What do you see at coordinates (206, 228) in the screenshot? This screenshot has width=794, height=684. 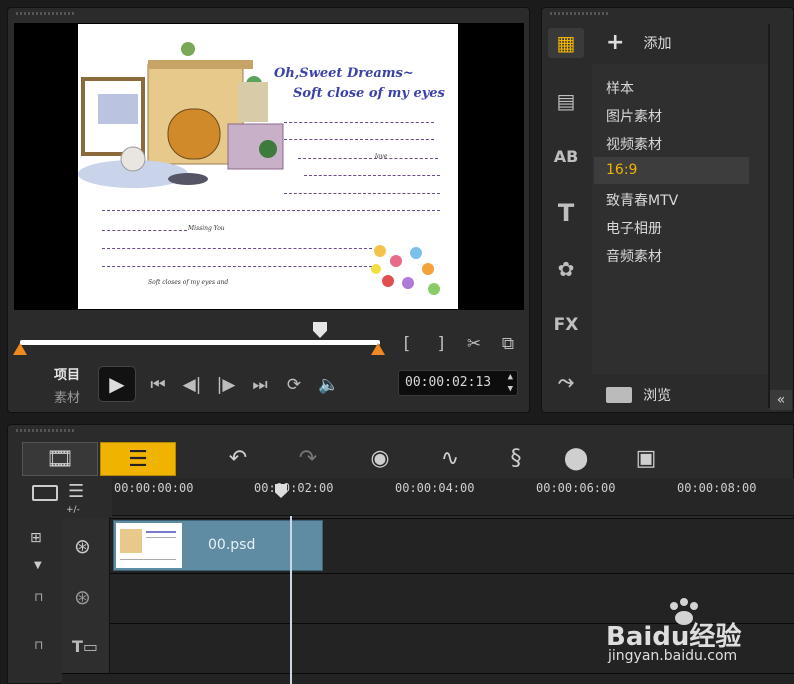 I see `card-missing-text: Missing You` at bounding box center [206, 228].